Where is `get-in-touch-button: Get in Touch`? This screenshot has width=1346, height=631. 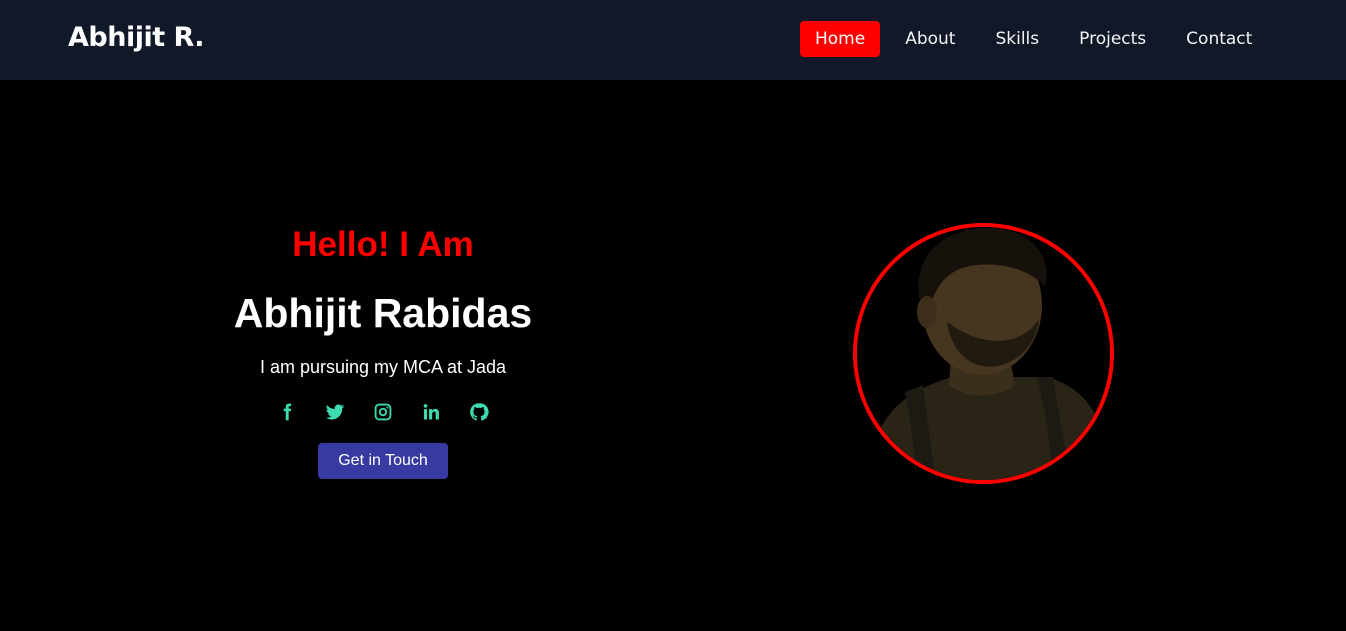 get-in-touch-button: Get in Touch is located at coordinates (383, 461).